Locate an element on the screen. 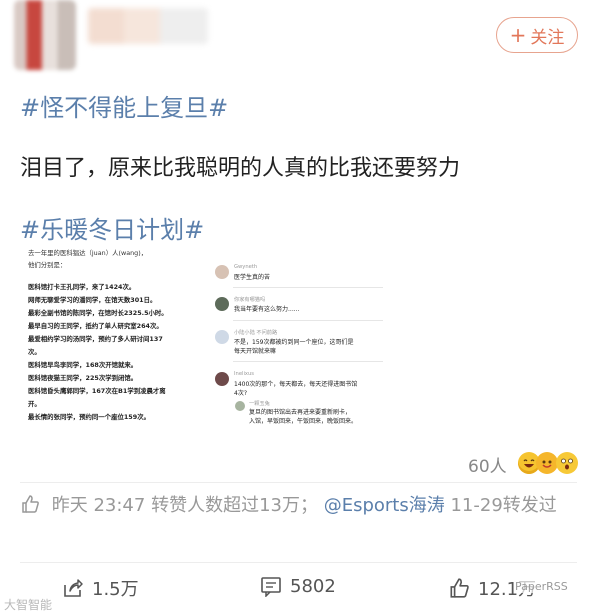  post-text: 泪目了，原来比我聪明的人真的比我还要努力 is located at coordinates (240, 168).